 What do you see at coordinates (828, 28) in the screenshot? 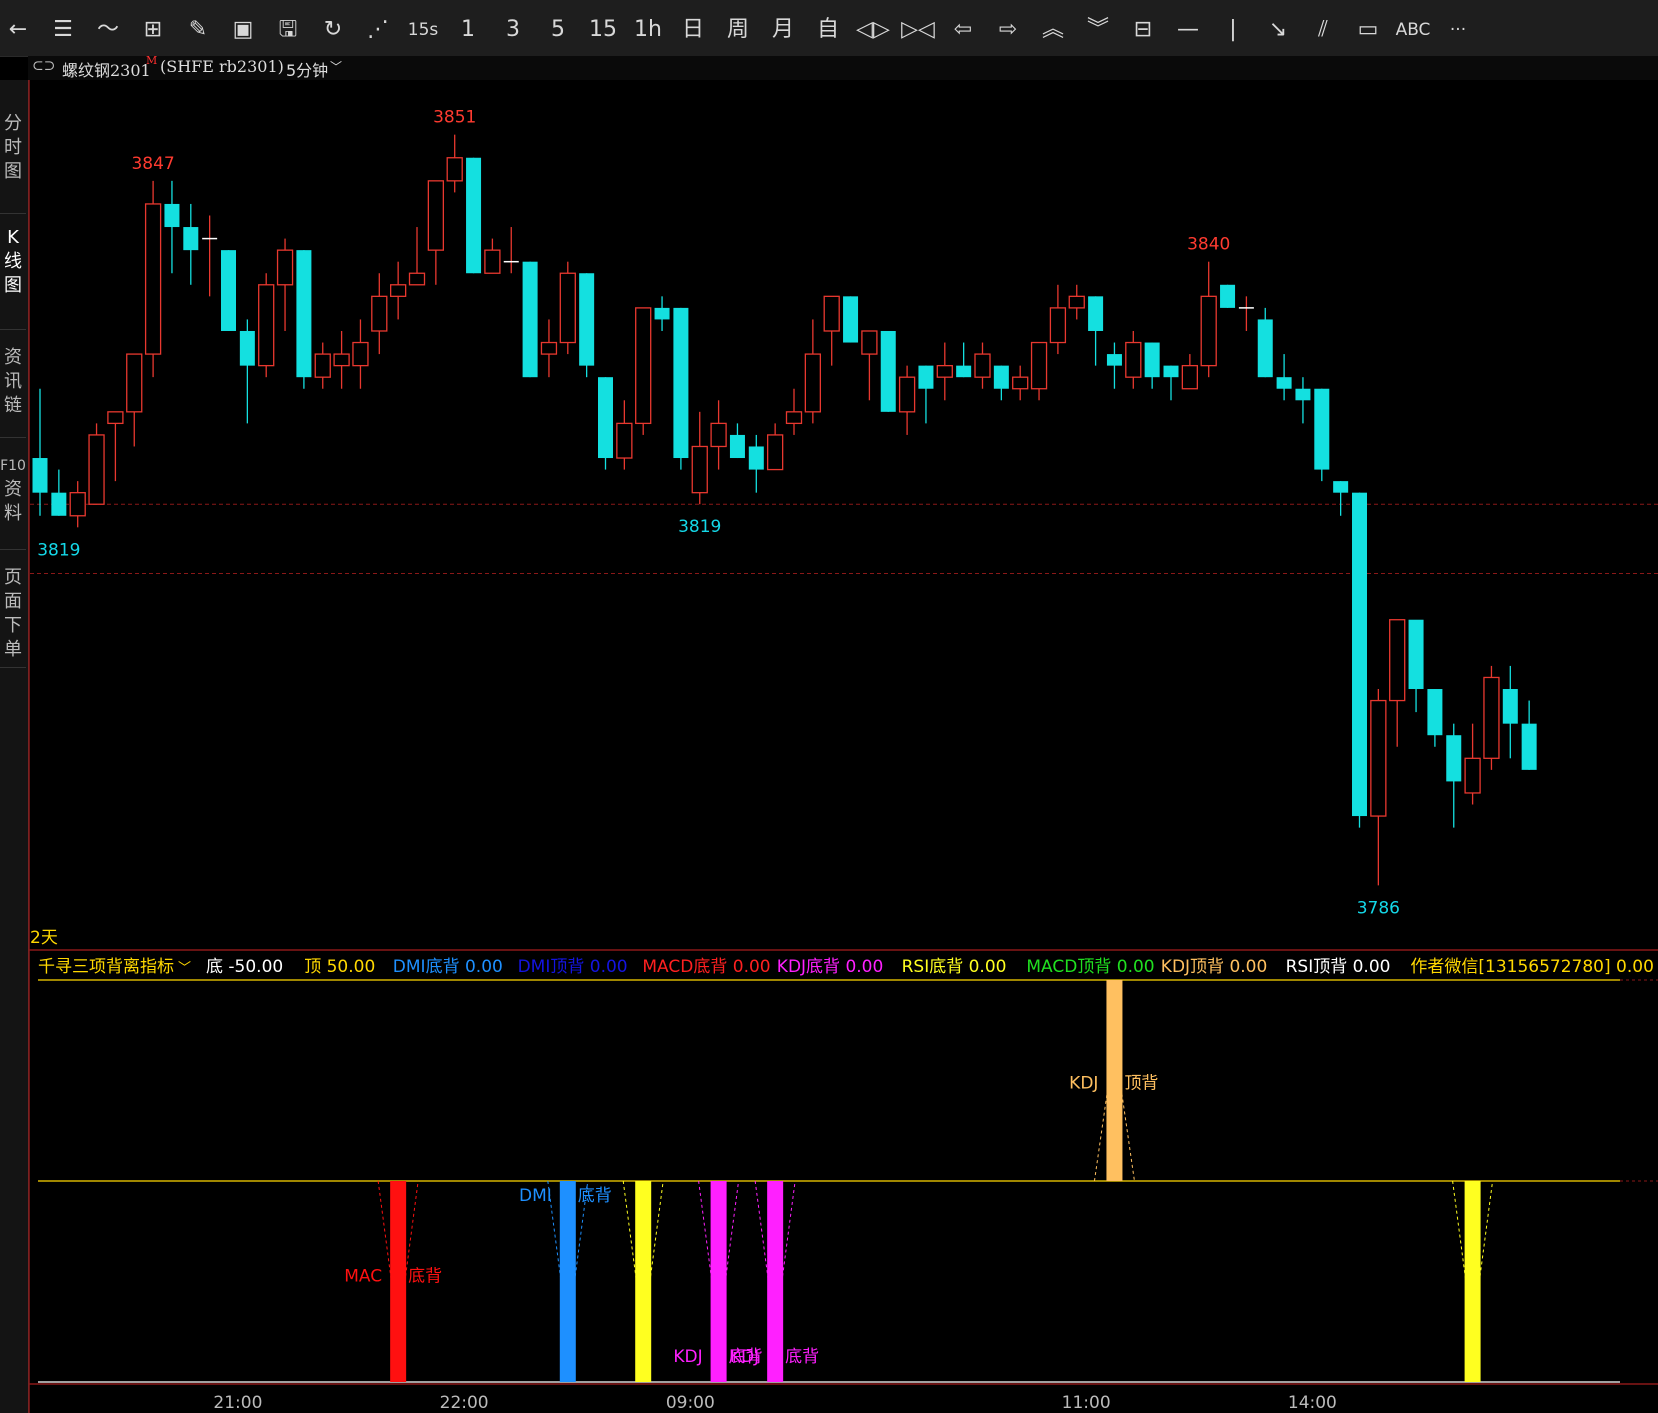
I see `period-custom-button: 自` at bounding box center [828, 28].